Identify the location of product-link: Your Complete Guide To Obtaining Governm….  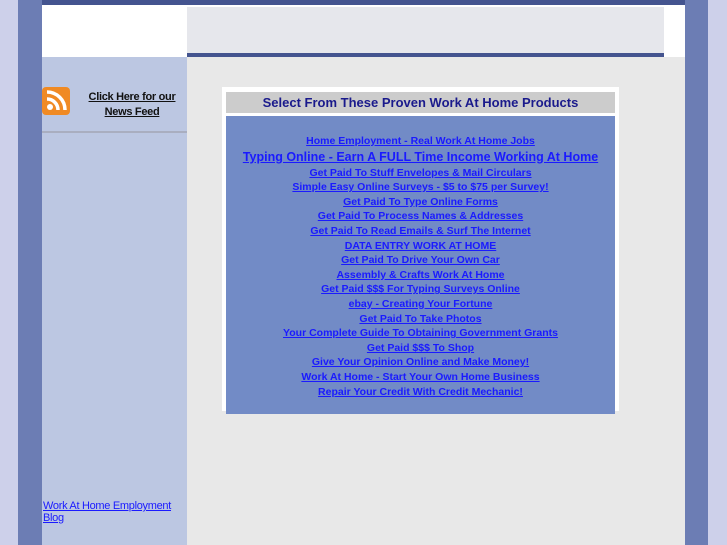
(420, 333).